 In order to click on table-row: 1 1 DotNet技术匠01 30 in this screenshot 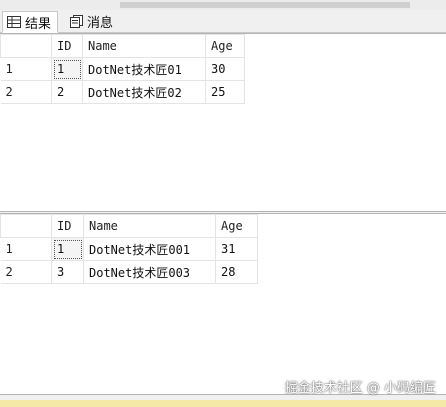, I will do `click(122, 69)`.